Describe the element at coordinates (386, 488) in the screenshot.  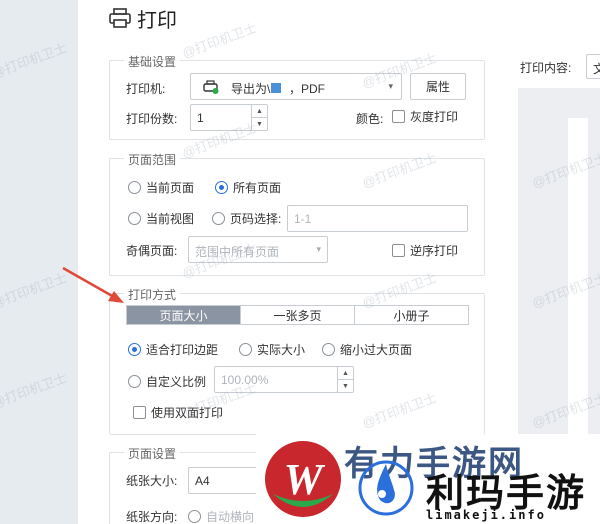
I see `water-drop-logo` at that location.